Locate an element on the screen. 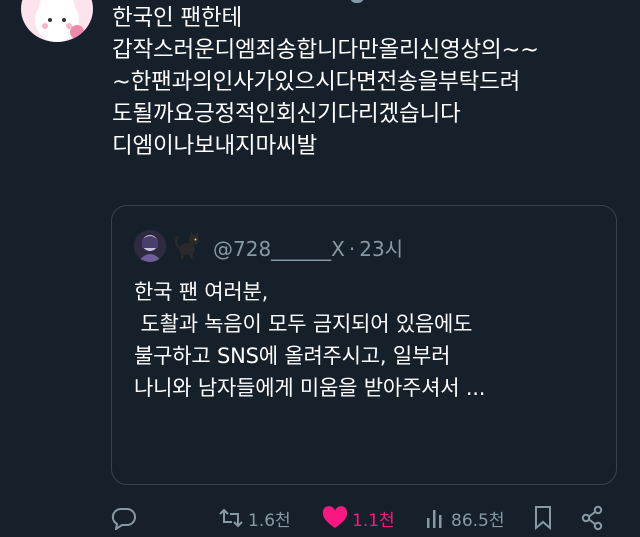 Image resolution: width=640 pixels, height=537 pixels. bookmark-button is located at coordinates (545, 518).